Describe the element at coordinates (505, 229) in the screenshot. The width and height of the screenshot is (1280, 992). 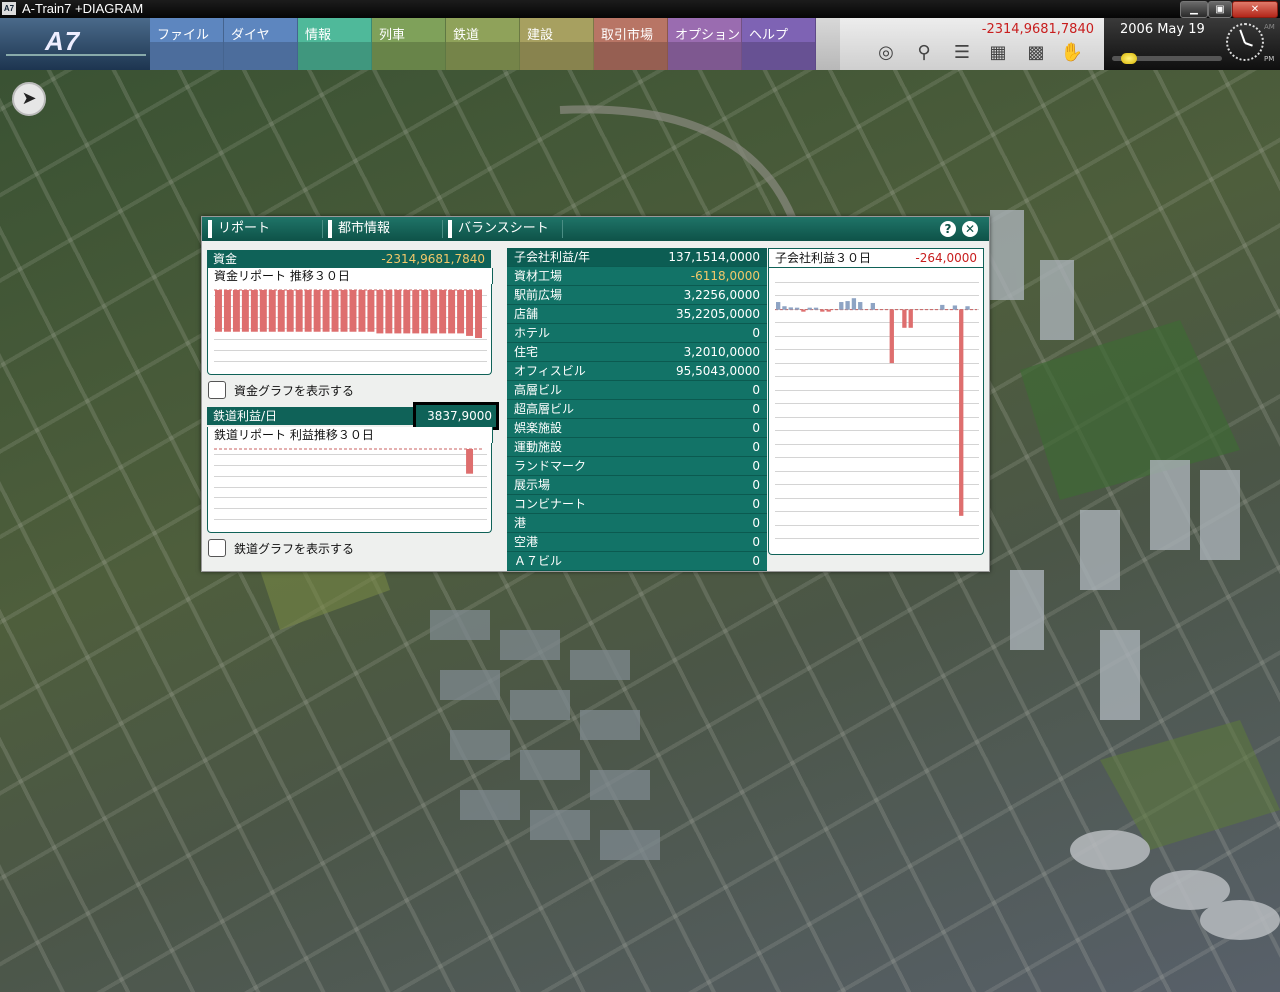
I see `tab-balance-sheet: バランスシート` at that location.